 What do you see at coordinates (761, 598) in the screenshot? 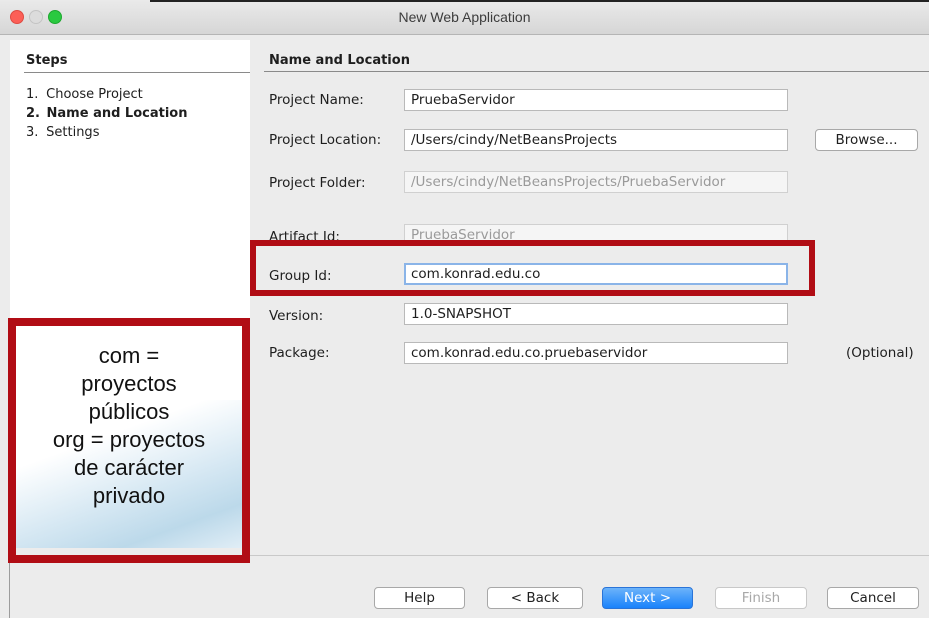
I see `finish-button: Finish` at bounding box center [761, 598].